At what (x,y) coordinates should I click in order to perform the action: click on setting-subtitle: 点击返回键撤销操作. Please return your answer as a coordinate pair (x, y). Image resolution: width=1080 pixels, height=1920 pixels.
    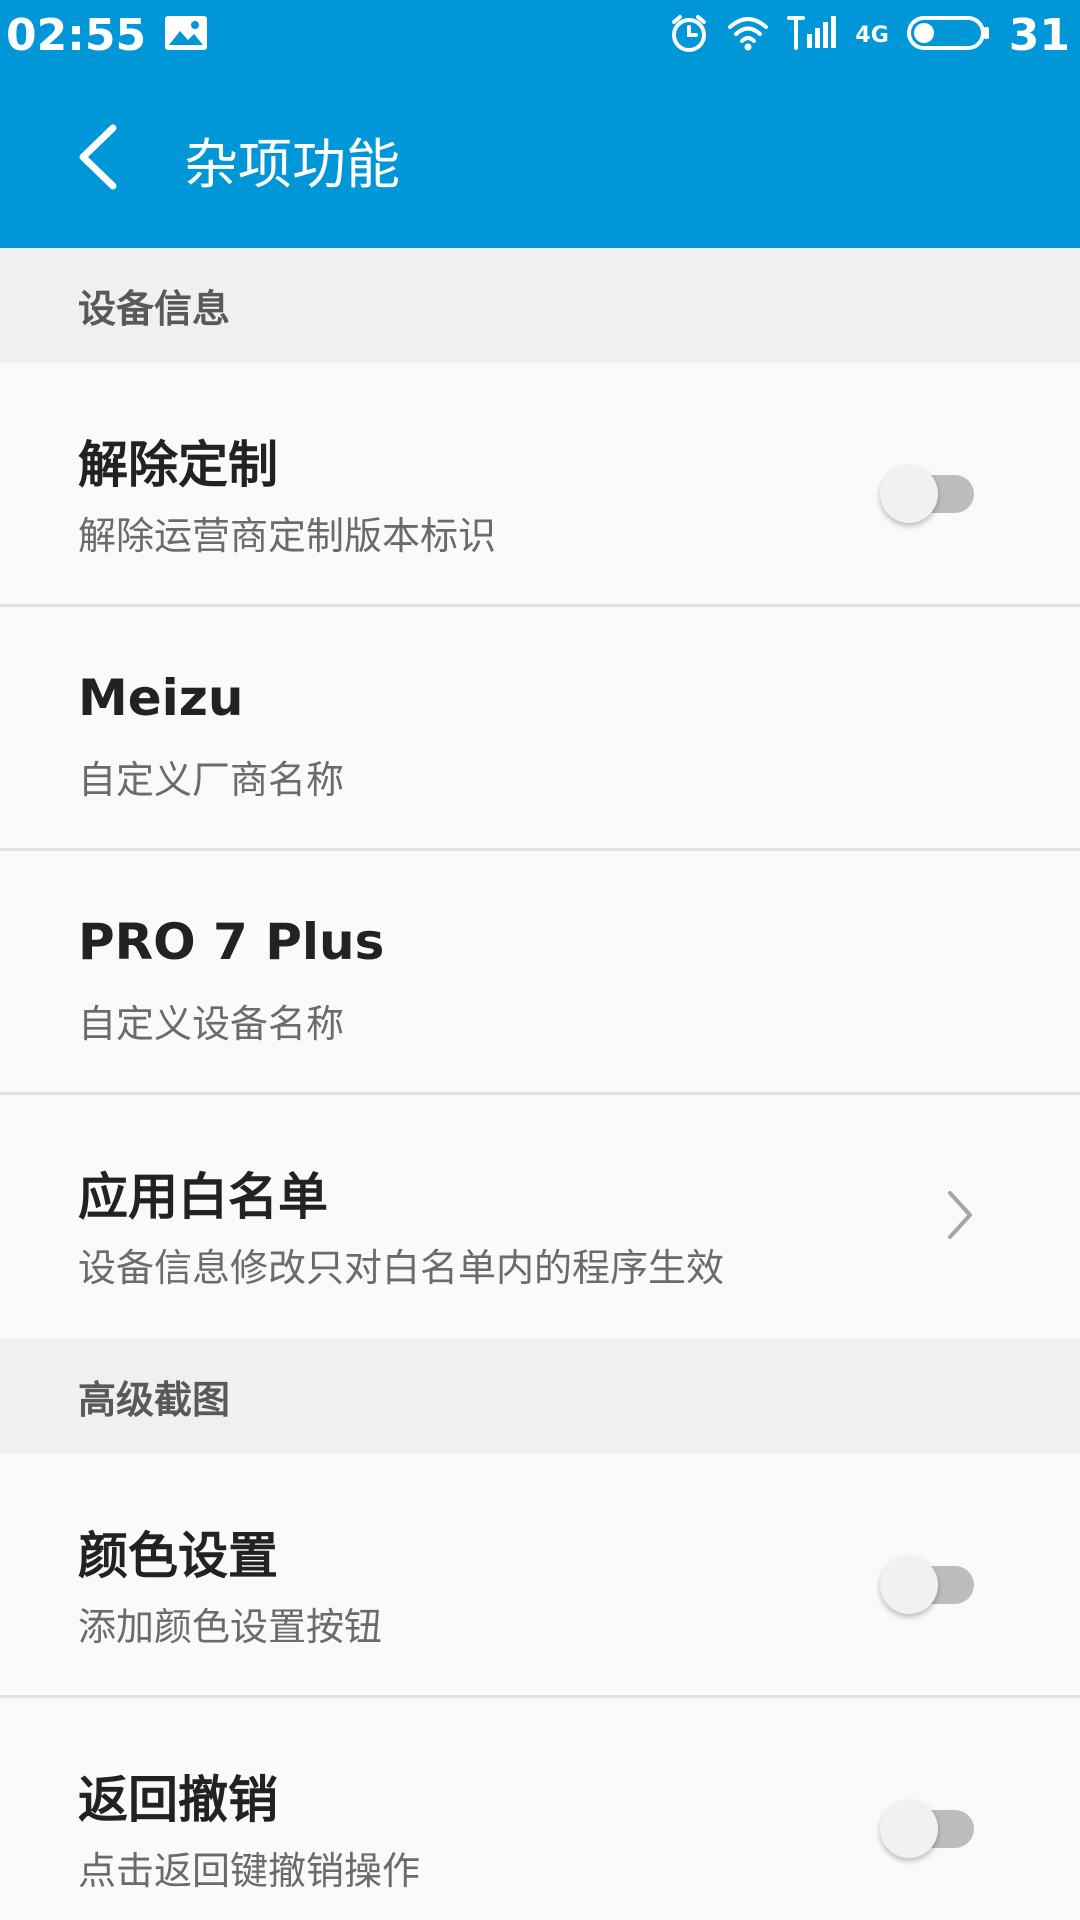
    Looking at the image, I should click on (249, 1871).